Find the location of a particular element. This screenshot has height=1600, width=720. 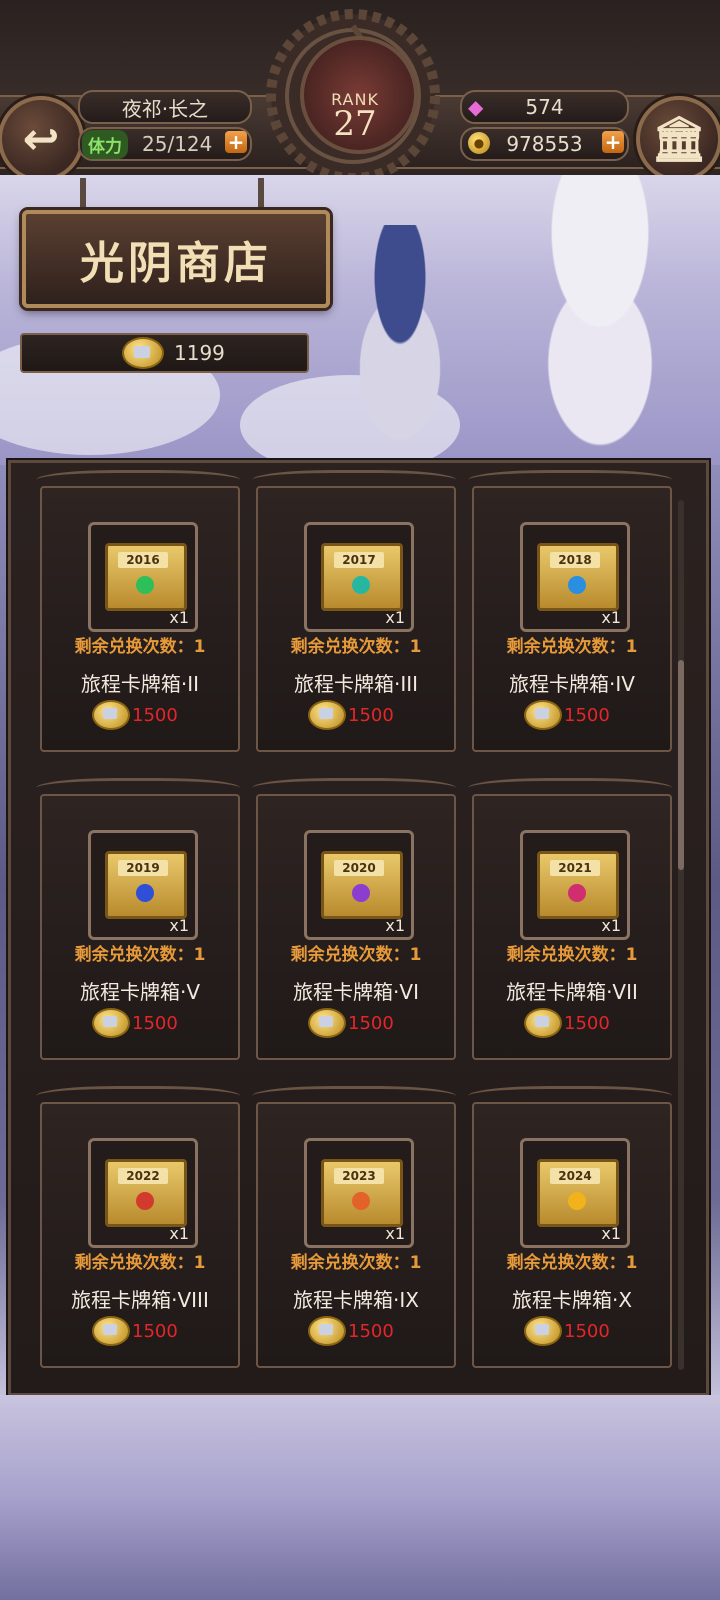

chest-year: 2022 is located at coordinates (143, 1176).